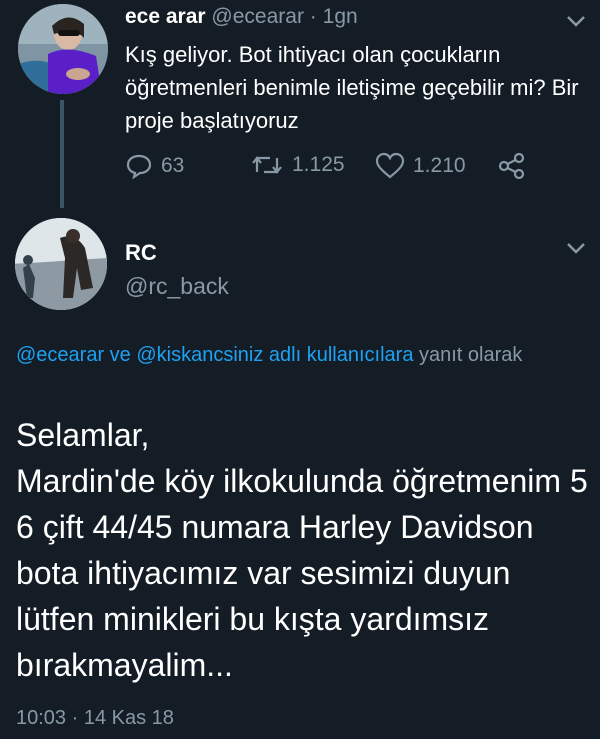 The height and width of the screenshot is (739, 600). I want to click on share-button, so click(516, 166).